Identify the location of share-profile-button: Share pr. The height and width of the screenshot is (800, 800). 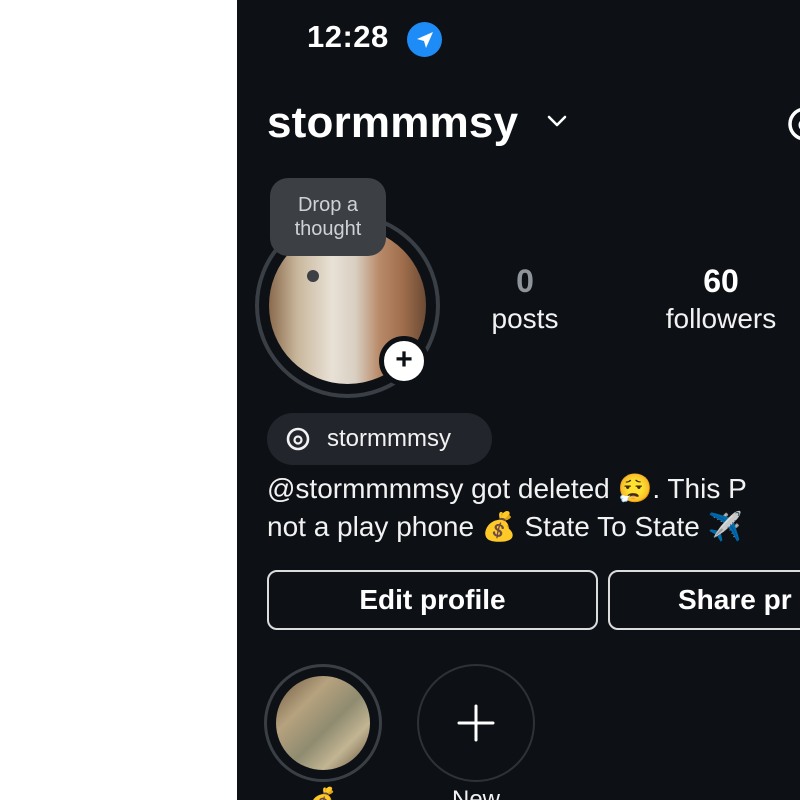
(704, 600).